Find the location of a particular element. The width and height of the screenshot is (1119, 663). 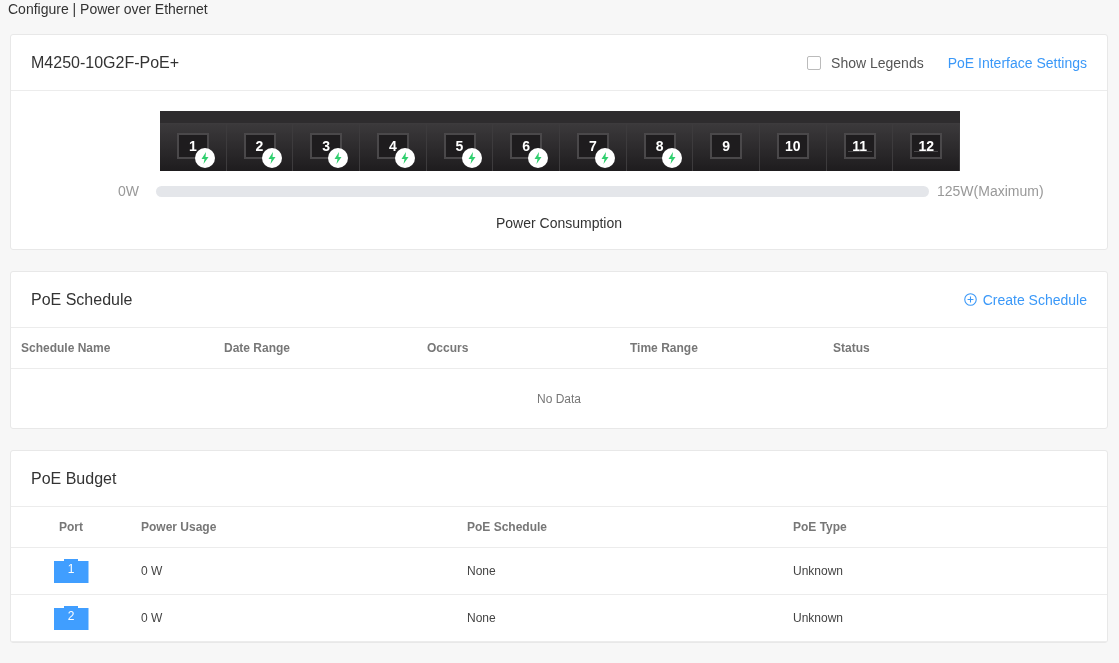

breadcrumb: Configure | Power over Ethernet is located at coordinates (108, 9).